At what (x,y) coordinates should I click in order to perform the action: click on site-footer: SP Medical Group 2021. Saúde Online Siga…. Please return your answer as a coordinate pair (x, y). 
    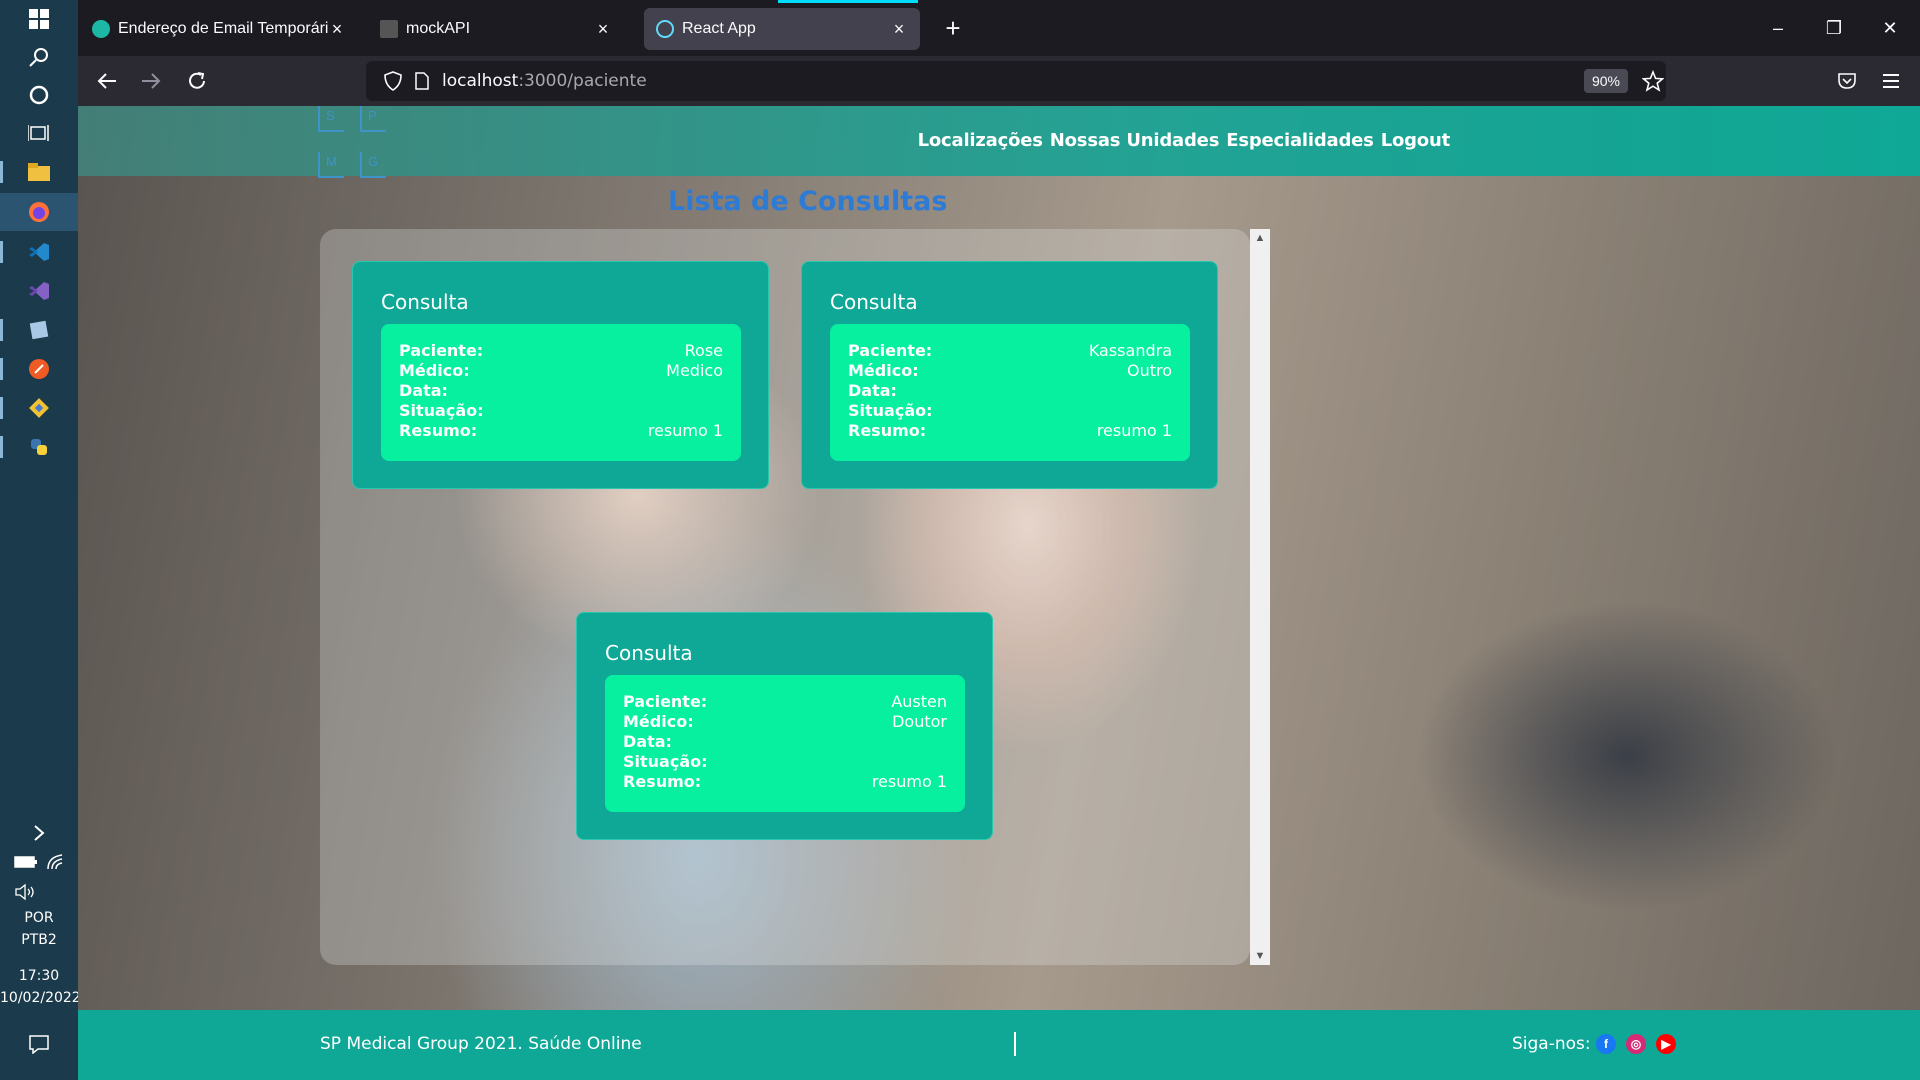
    Looking at the image, I should click on (999, 1045).